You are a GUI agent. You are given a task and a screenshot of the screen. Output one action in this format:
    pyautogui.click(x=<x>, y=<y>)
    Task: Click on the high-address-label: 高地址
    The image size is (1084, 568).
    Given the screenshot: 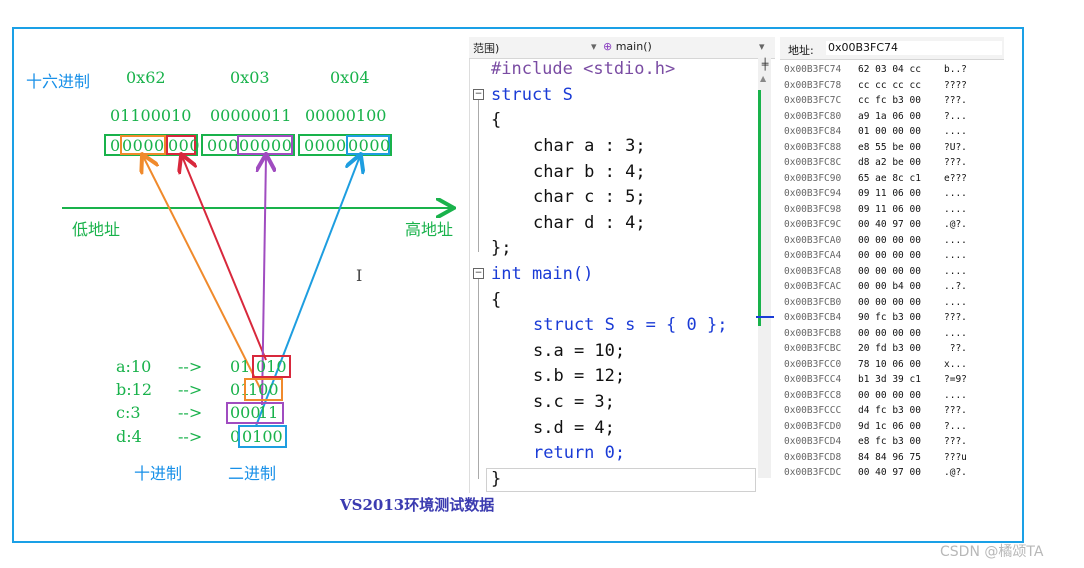 What is the action you would take?
    pyautogui.click(x=429, y=229)
    